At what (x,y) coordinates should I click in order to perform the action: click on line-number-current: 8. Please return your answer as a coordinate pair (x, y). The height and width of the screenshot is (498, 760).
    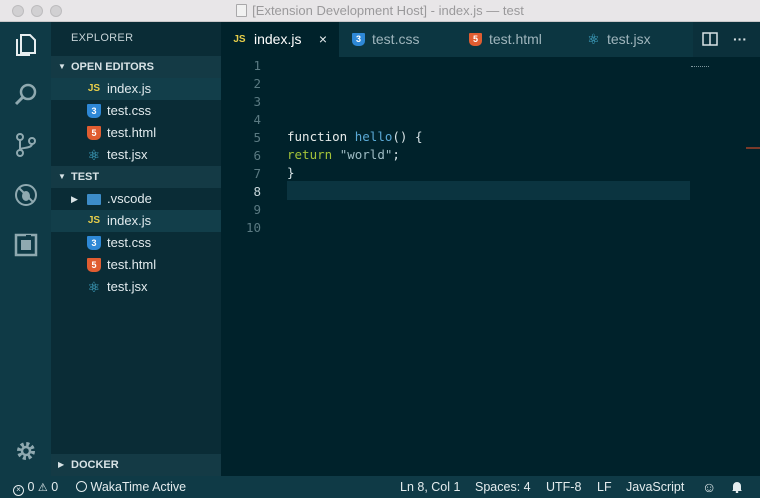
    Looking at the image, I should click on (257, 191).